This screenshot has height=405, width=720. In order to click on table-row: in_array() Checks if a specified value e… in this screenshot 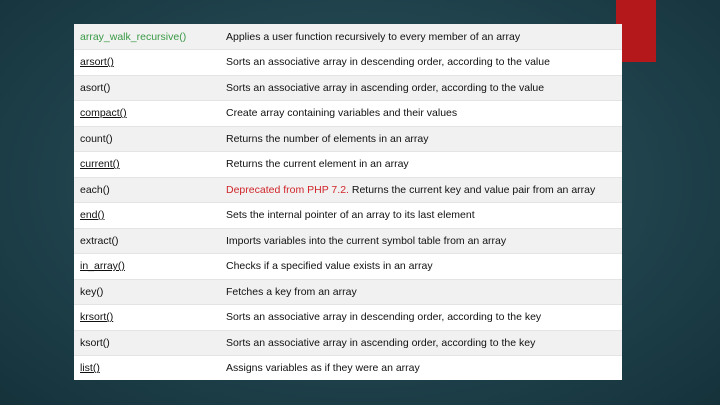, I will do `click(348, 266)`.